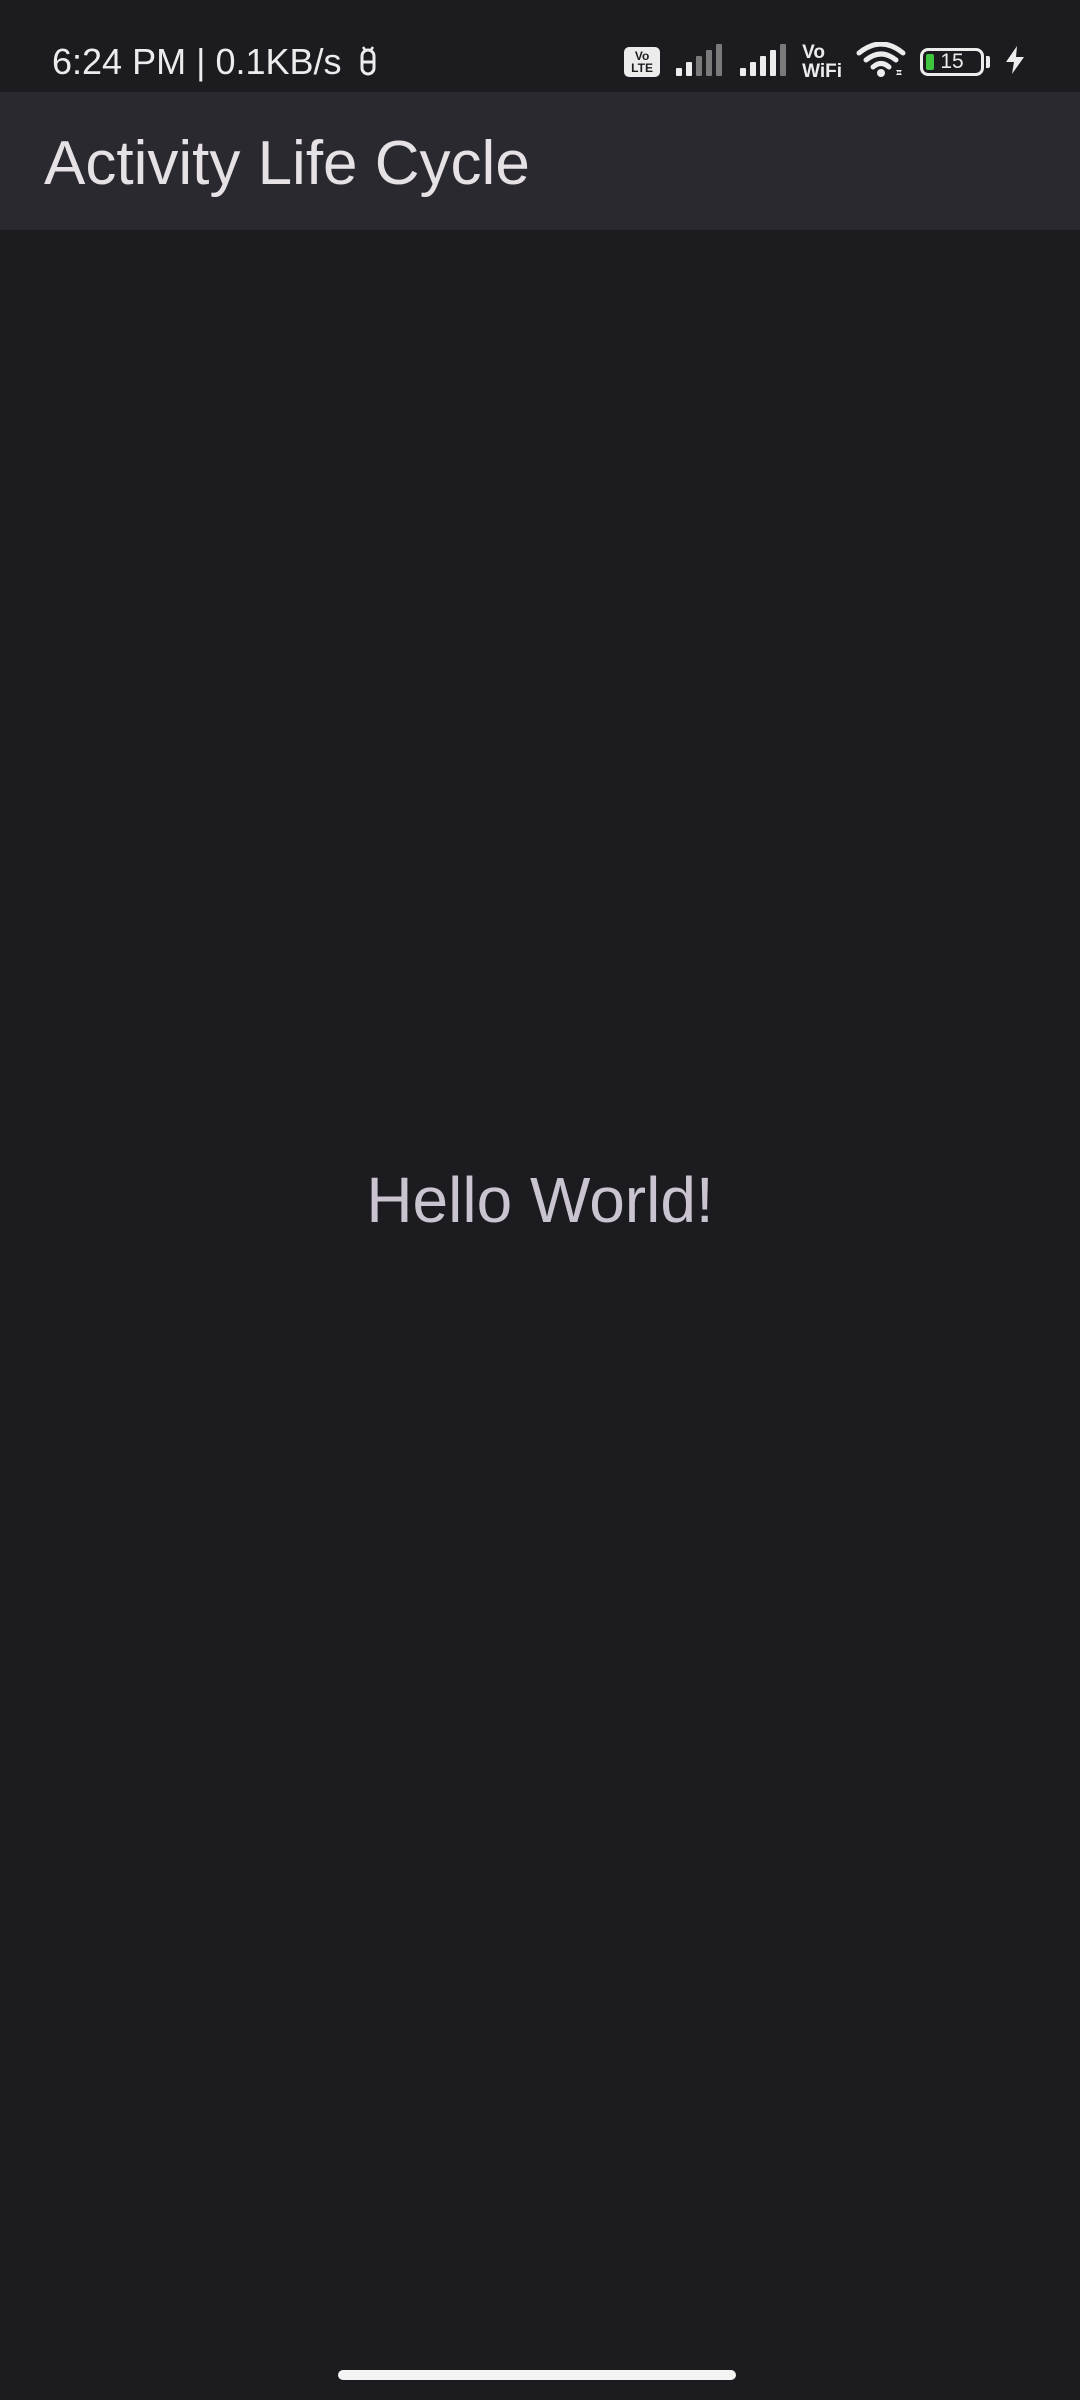 The image size is (1080, 2400). I want to click on network-speed: 0.1KB/s, so click(278, 61).